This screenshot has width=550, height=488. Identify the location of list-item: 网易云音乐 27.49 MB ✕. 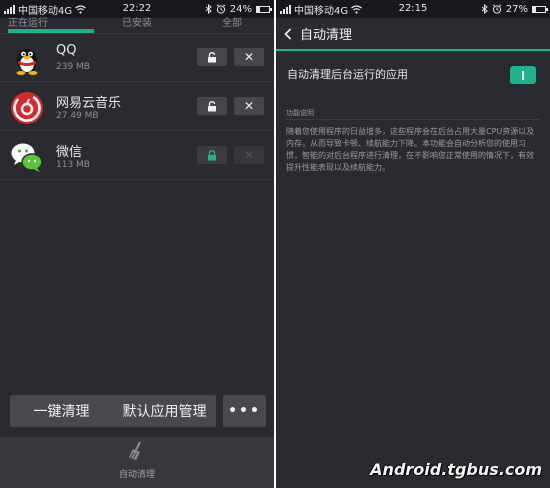
(137, 107).